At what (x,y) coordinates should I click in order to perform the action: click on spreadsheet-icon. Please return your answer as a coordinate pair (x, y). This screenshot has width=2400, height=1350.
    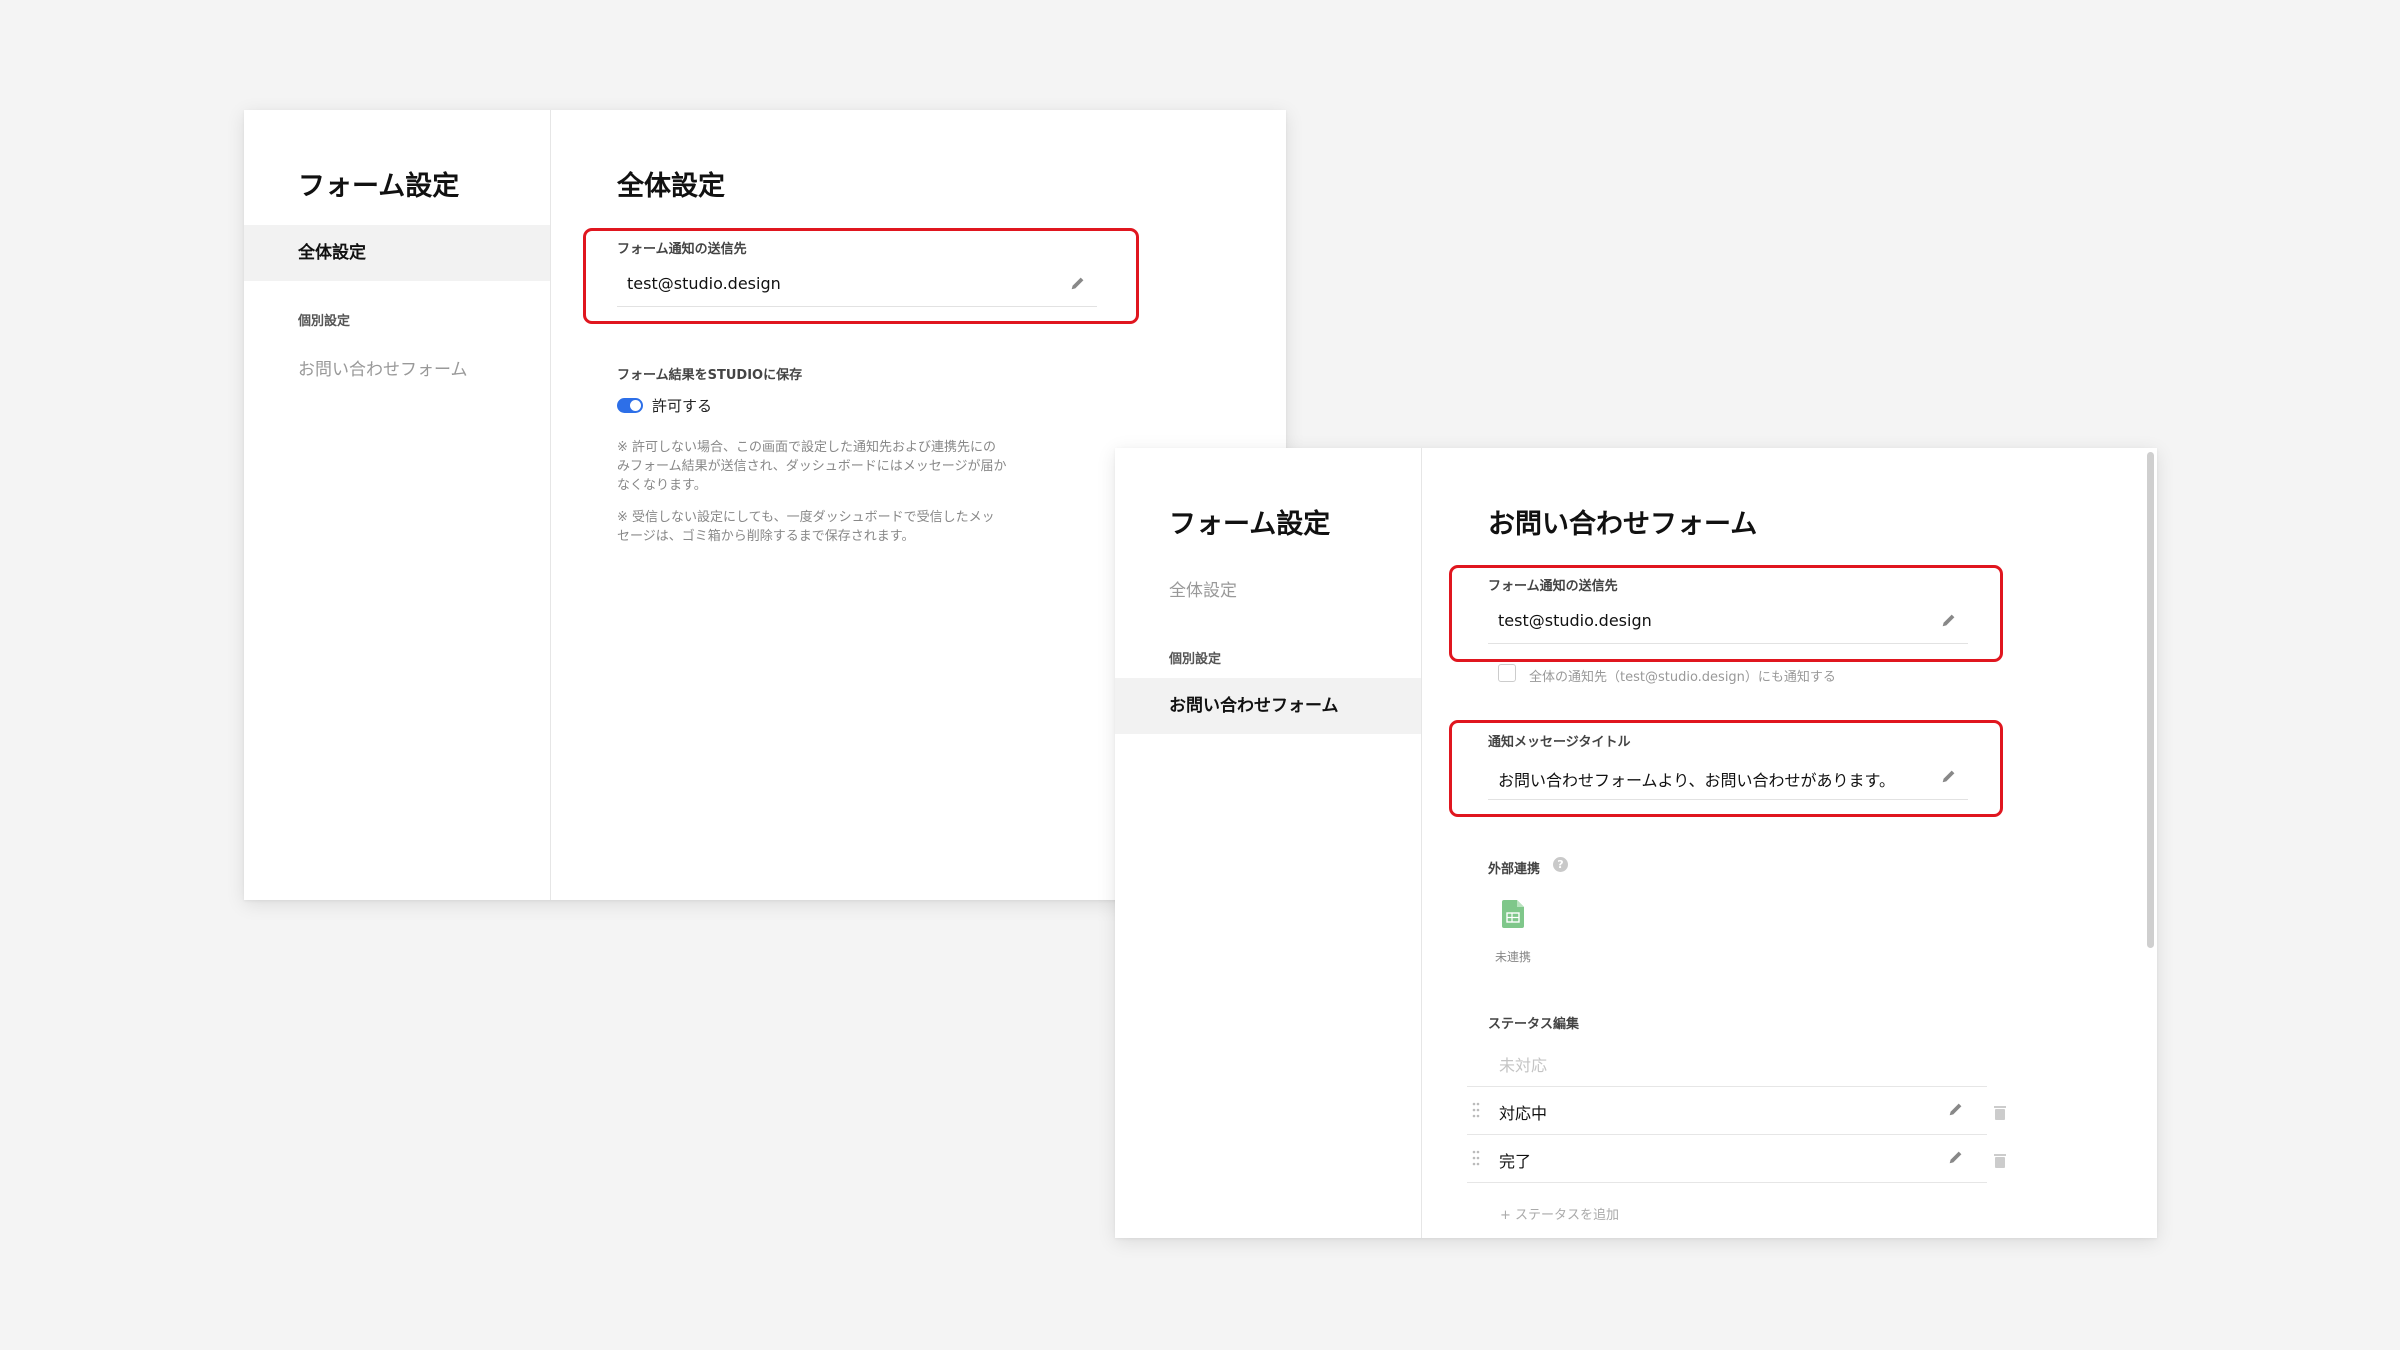
    Looking at the image, I should click on (1513, 914).